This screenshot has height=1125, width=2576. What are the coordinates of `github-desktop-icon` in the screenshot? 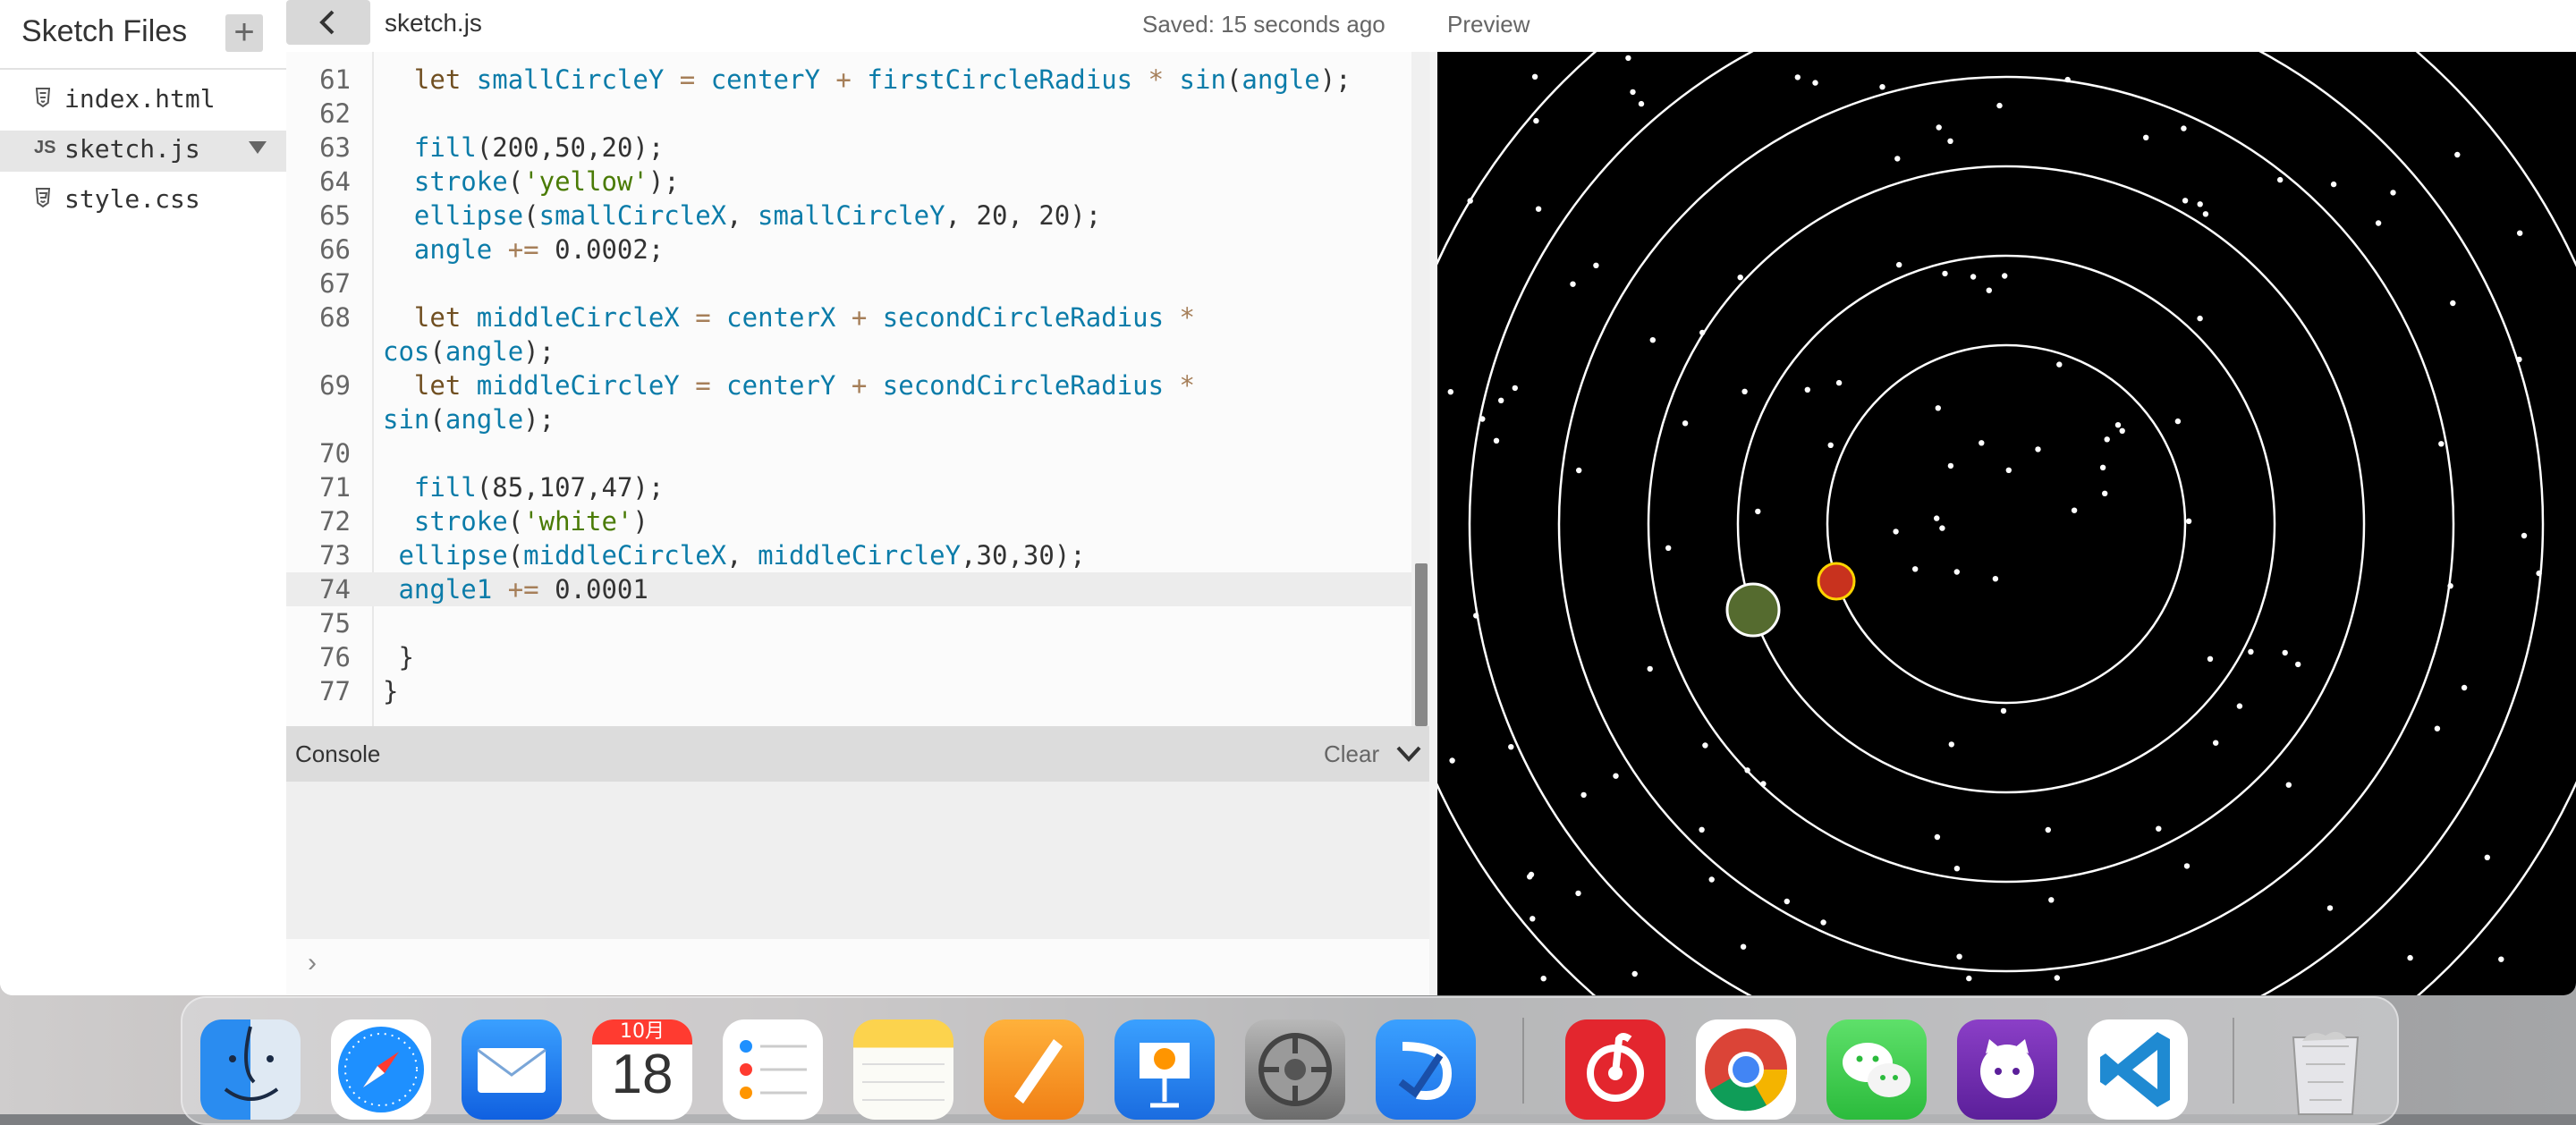 It's located at (2007, 1069).